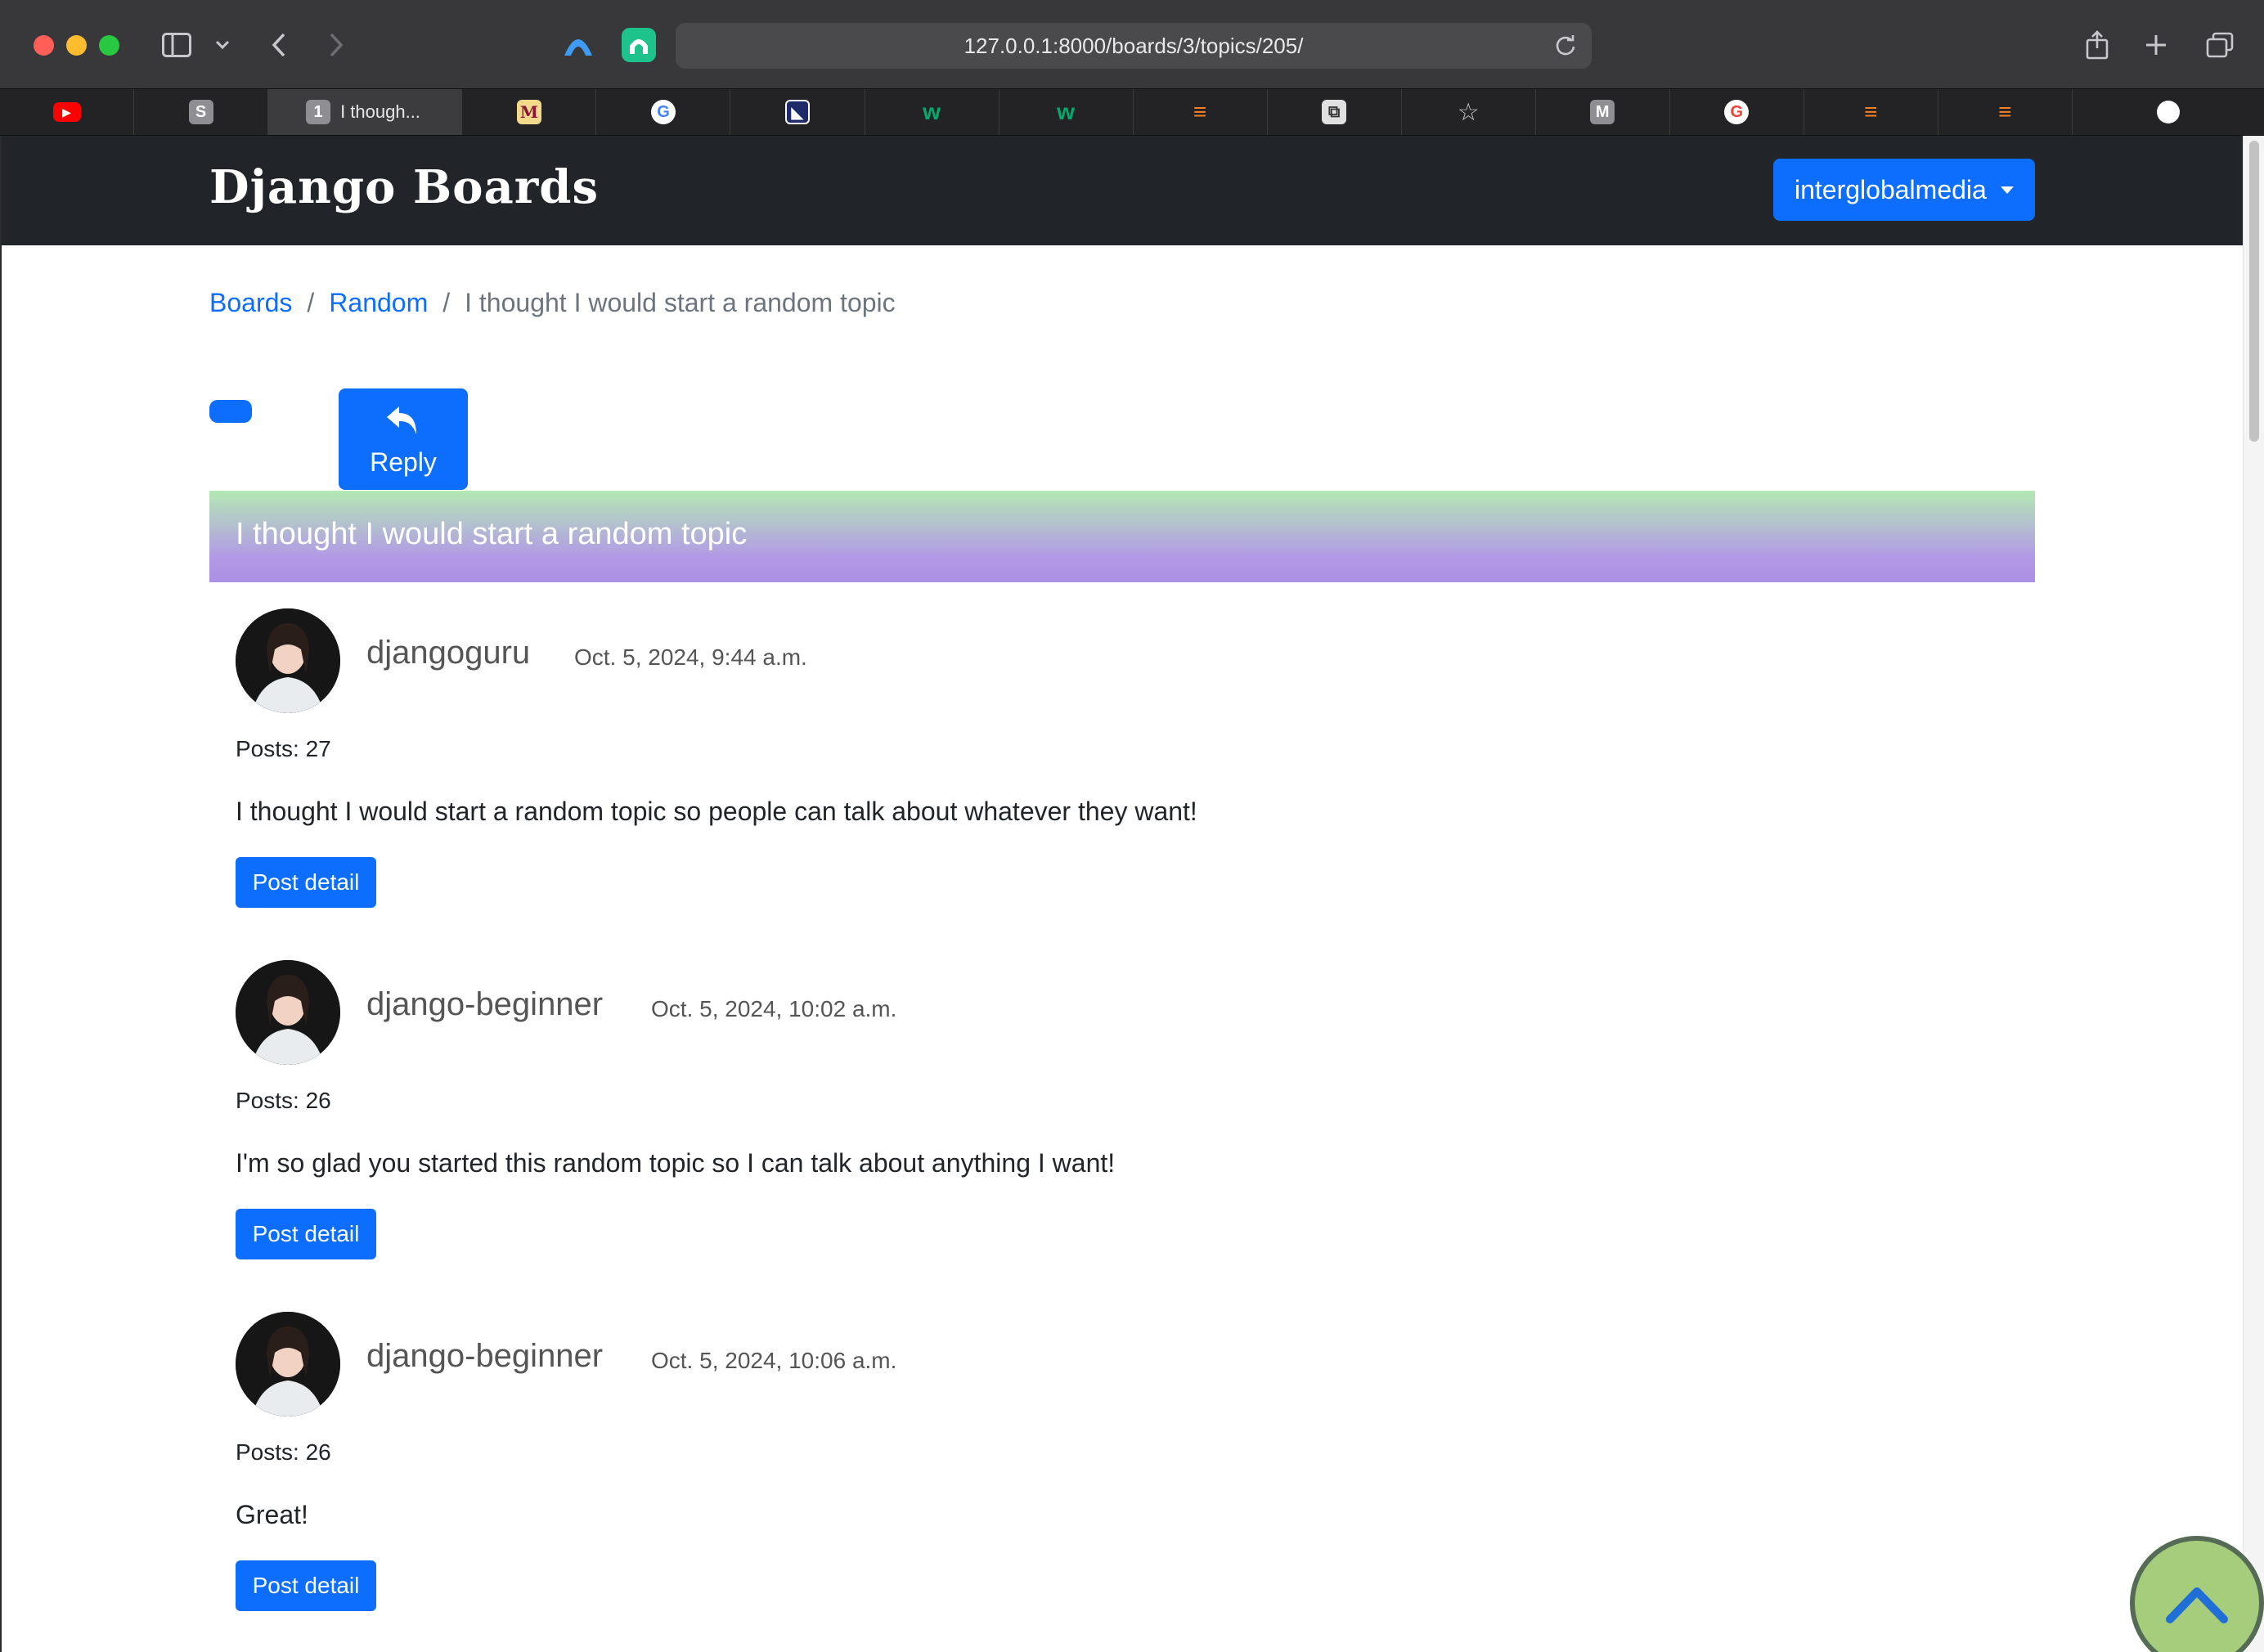 The width and height of the screenshot is (2264, 1652). Describe the element at coordinates (492, 534) in the screenshot. I see `topic-title: I thought I would start a random topic` at that location.